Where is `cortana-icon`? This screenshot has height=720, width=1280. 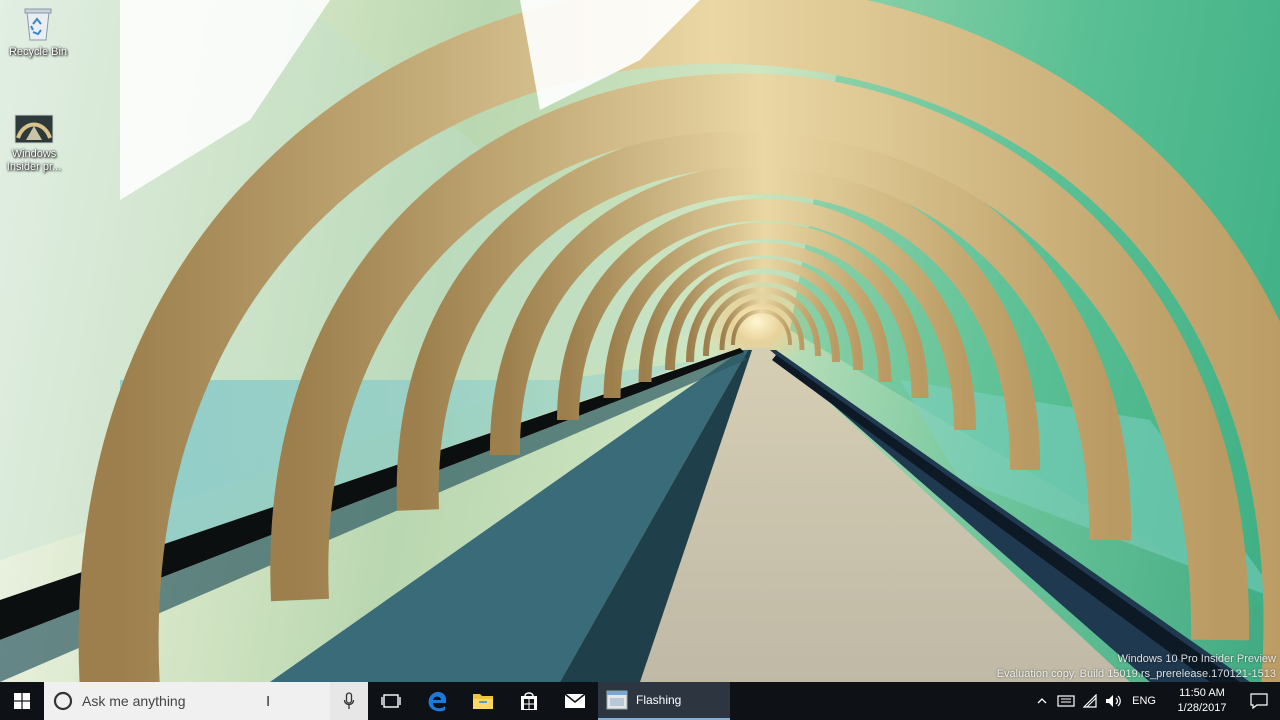
cortana-icon is located at coordinates (63, 701).